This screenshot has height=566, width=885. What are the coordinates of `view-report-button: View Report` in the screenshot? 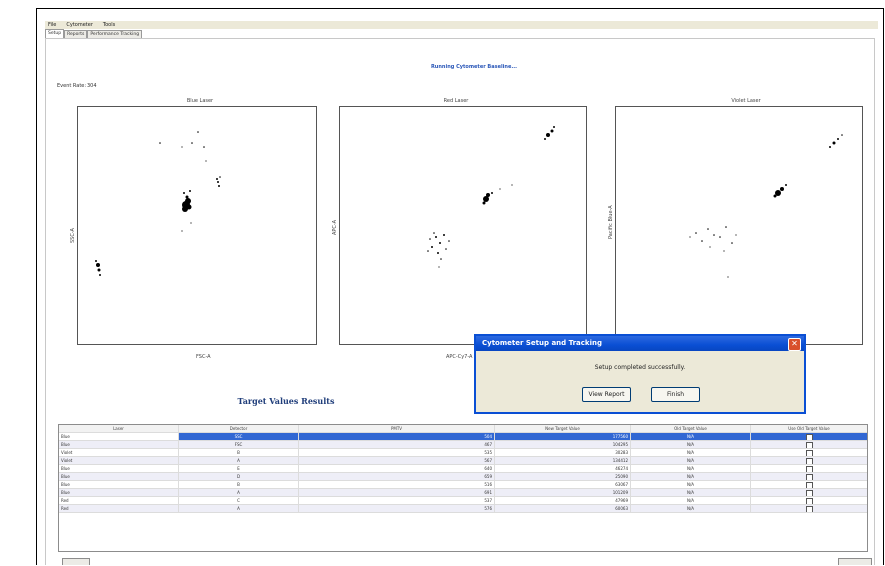 It's located at (606, 394).